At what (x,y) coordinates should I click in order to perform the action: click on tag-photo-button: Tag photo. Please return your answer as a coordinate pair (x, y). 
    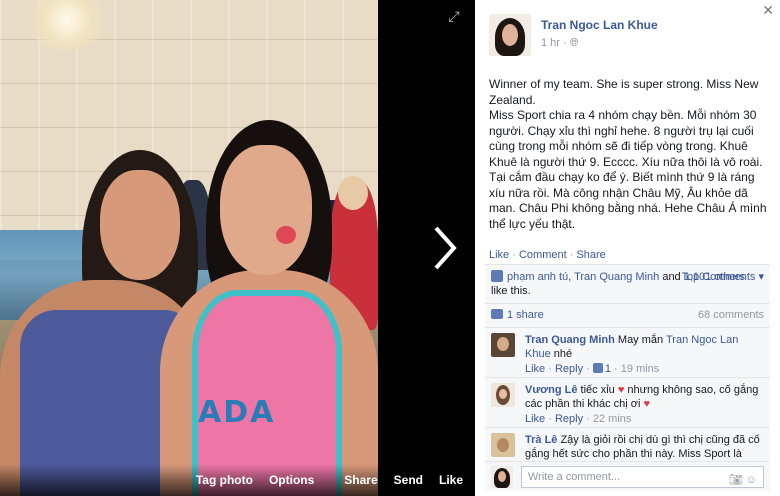
    Looking at the image, I should click on (224, 480).